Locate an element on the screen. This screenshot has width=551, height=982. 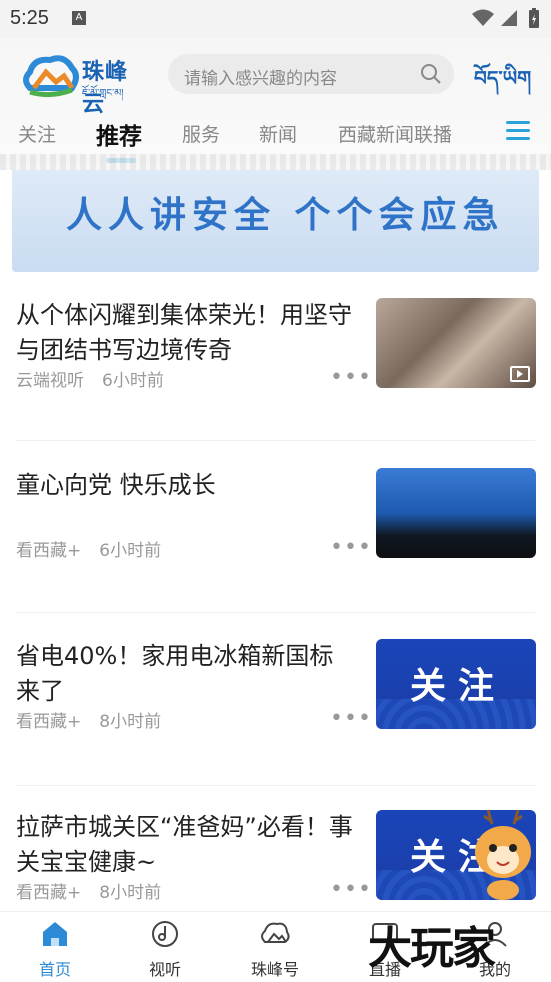
decorative-pattern is located at coordinates (275, 162).